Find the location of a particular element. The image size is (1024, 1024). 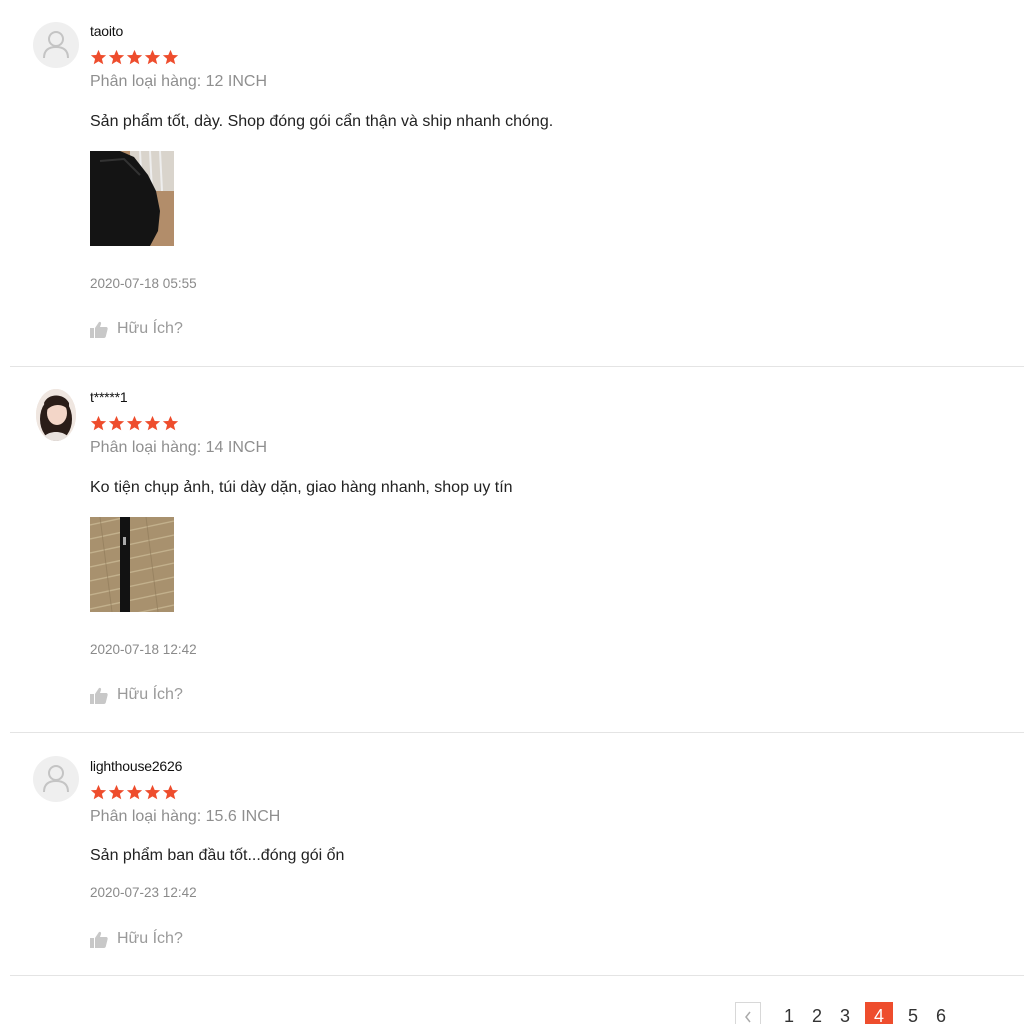

review-username: t*****1 is located at coordinates (109, 397).